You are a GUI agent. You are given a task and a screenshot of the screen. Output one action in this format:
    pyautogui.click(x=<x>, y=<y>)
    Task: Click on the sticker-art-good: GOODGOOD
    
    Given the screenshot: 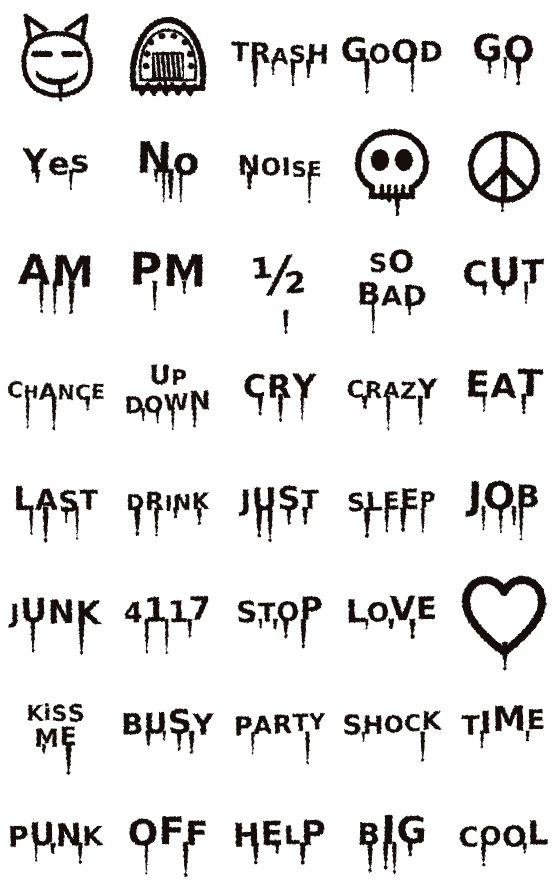 What is the action you would take?
    pyautogui.click(x=392, y=62)
    